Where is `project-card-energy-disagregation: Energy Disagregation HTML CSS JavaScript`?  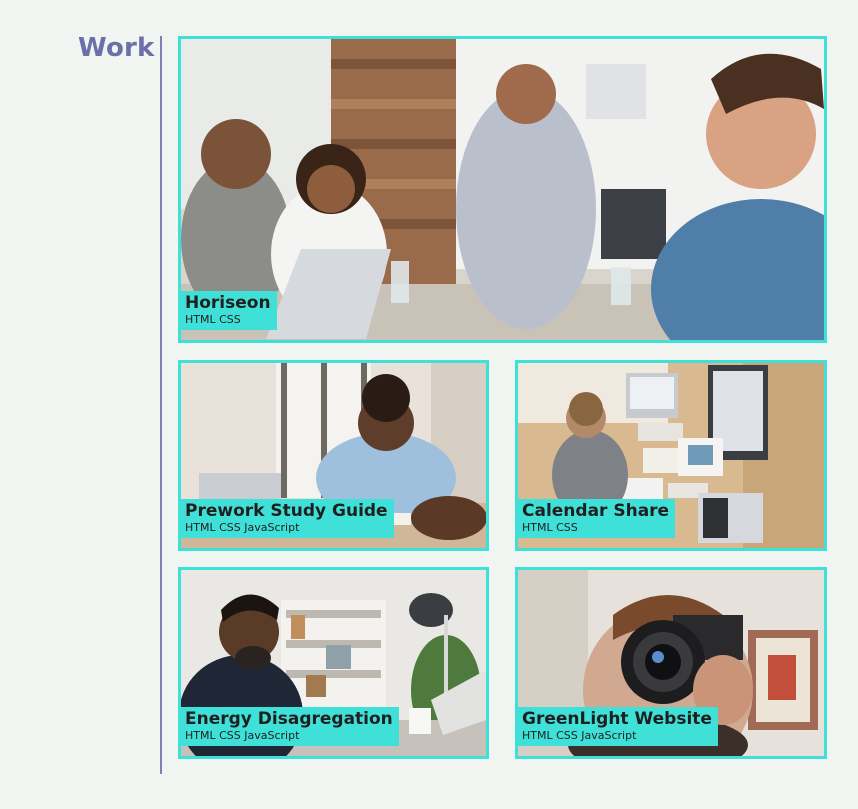
project-card-energy-disagregation: Energy Disagregation HTML CSS JavaScript is located at coordinates (333, 663).